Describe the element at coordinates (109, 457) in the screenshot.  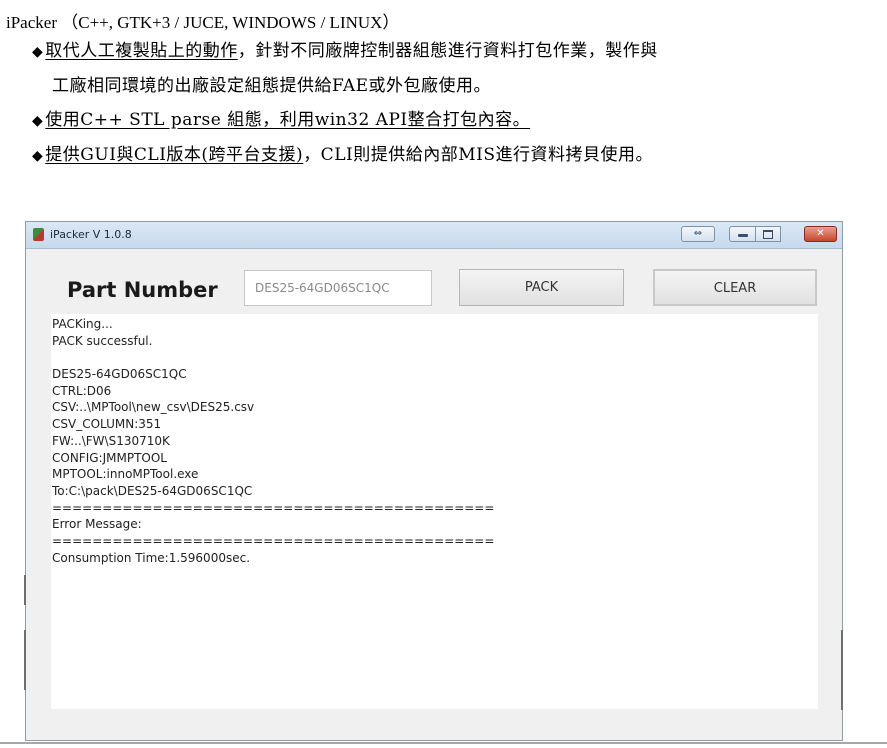
I see `log-line: CONFIG:JMMPTOOL` at that location.